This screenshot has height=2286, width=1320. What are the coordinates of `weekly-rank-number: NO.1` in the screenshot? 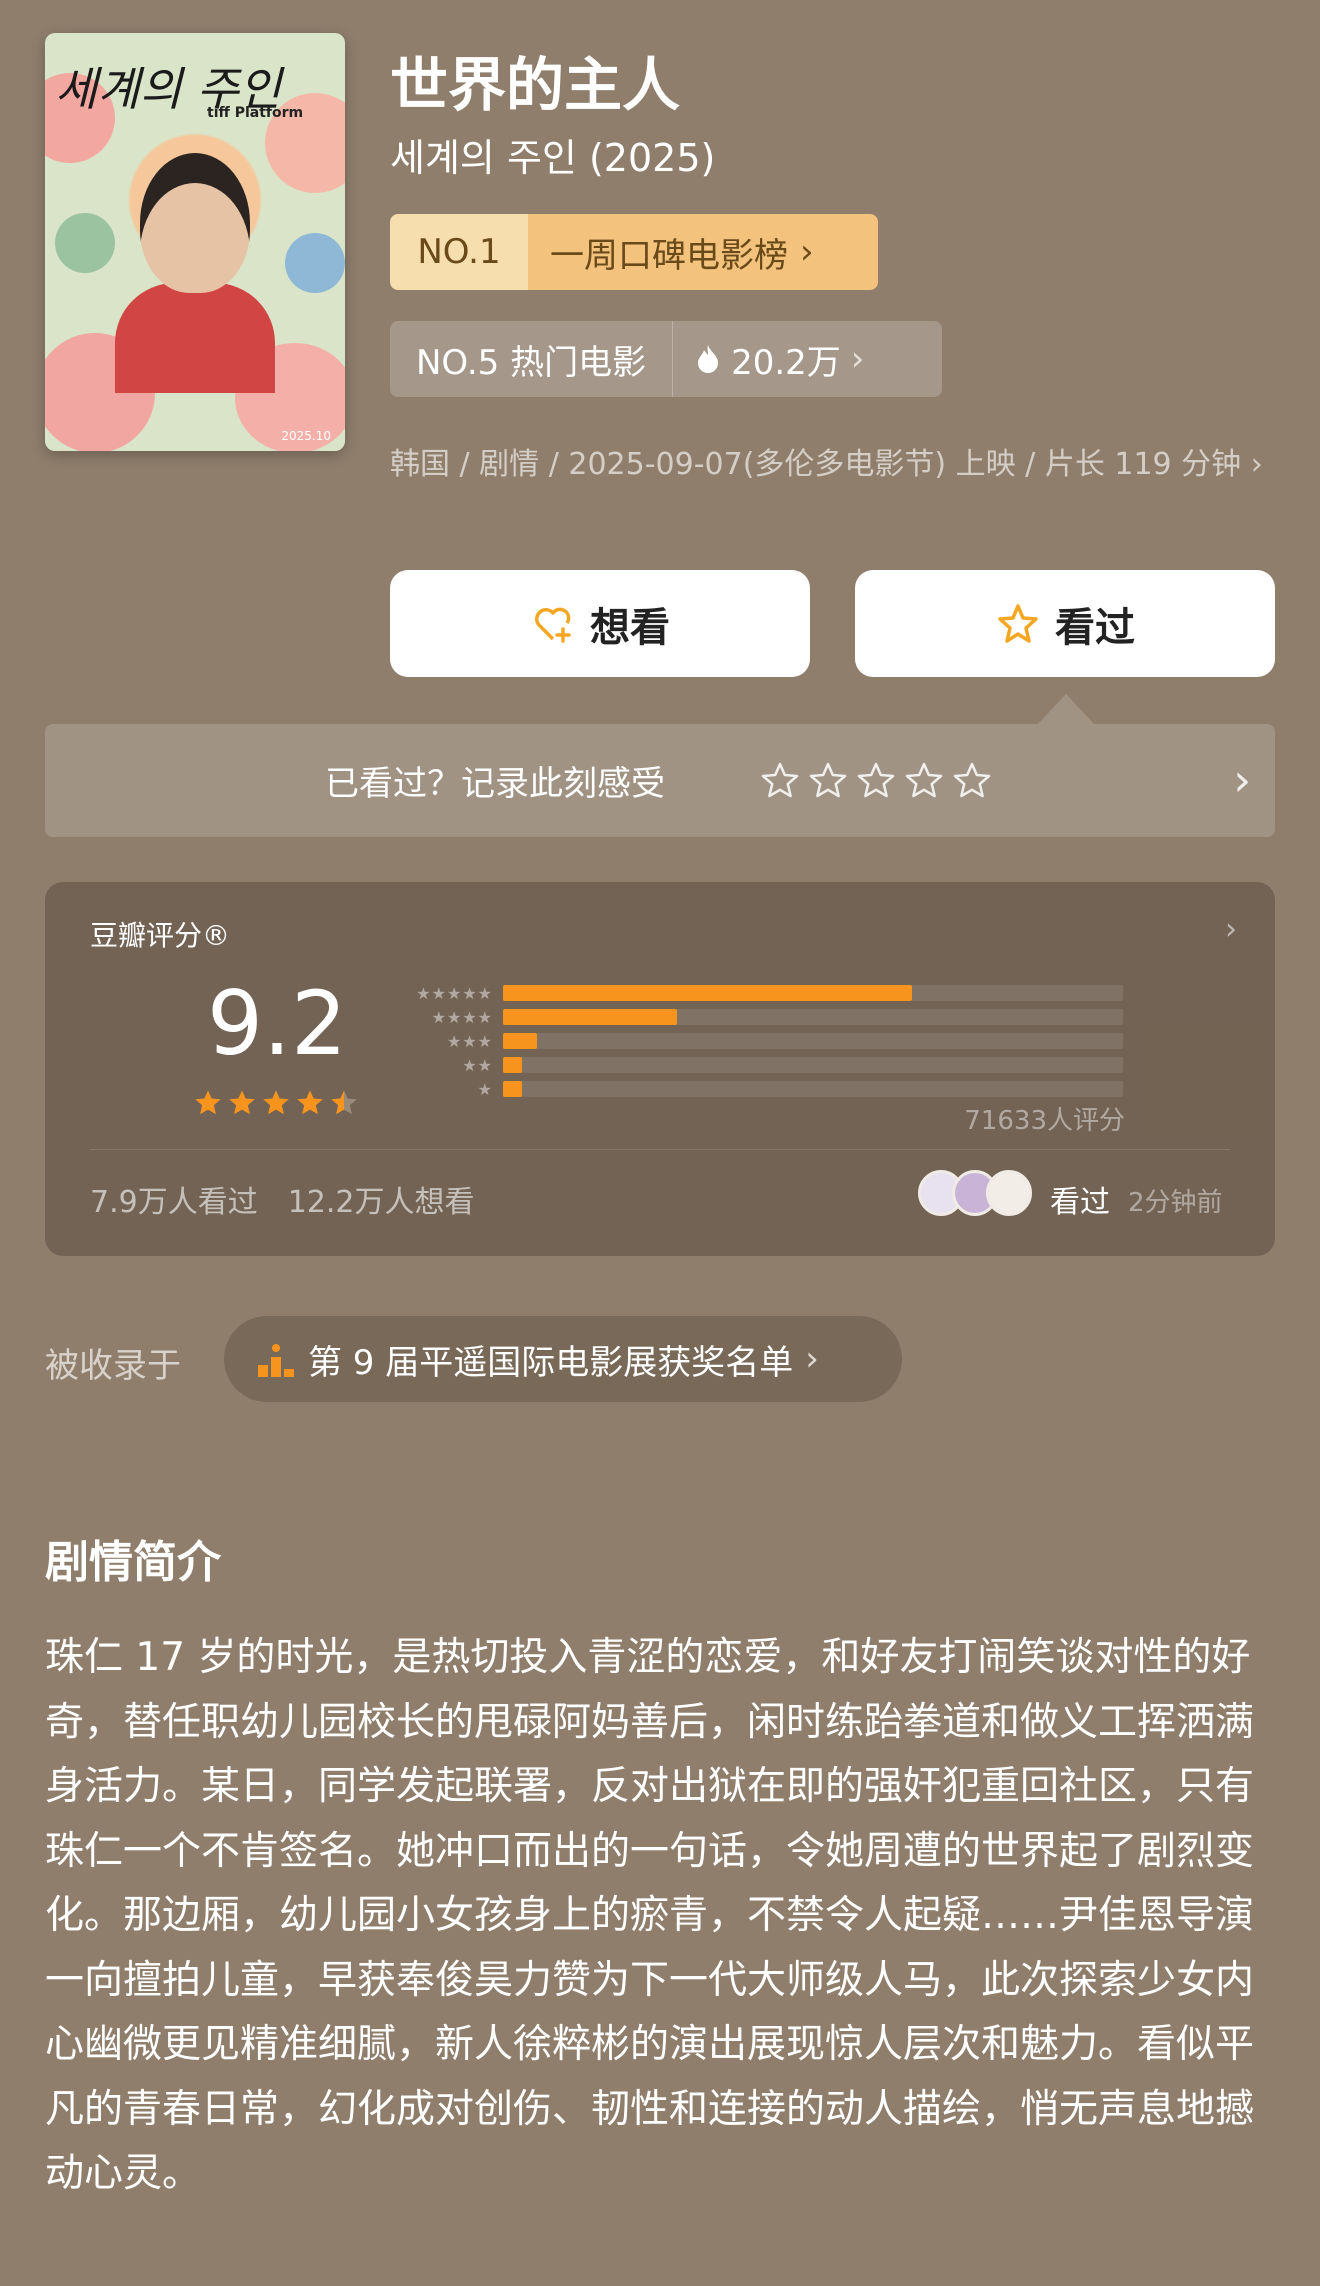 It's located at (459, 252).